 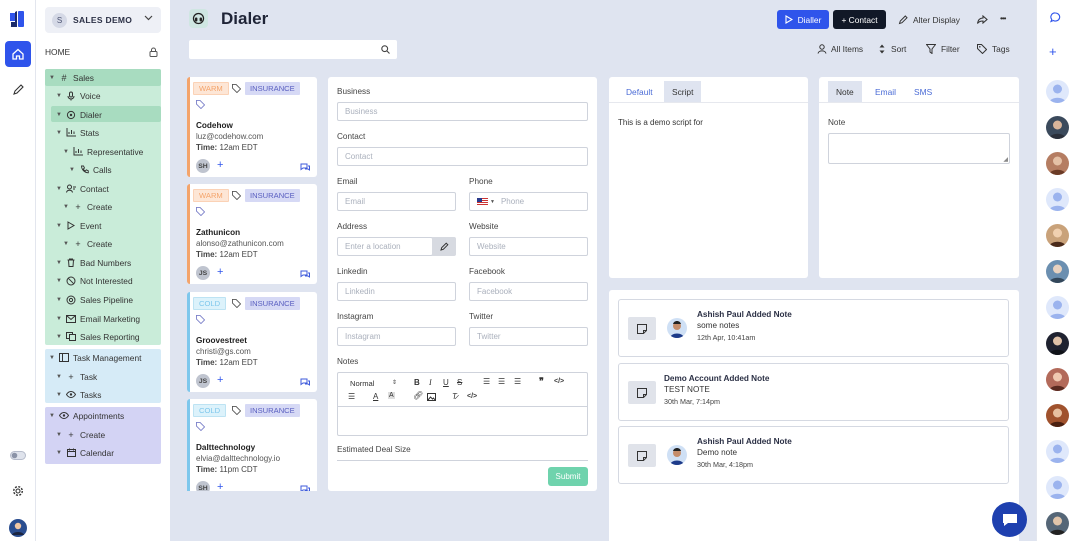 I want to click on sidebar-item-bad-numbers: ▼ Bad Numbers, so click(x=93, y=262).